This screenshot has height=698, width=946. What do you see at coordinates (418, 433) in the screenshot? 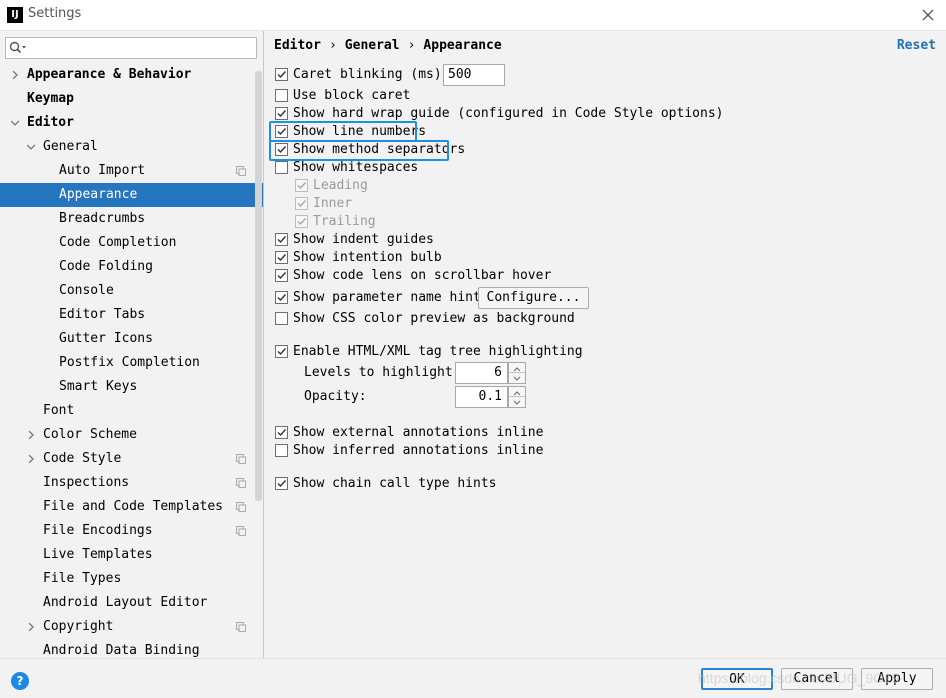
I see `checkbox-label: Show external annotations inline` at bounding box center [418, 433].